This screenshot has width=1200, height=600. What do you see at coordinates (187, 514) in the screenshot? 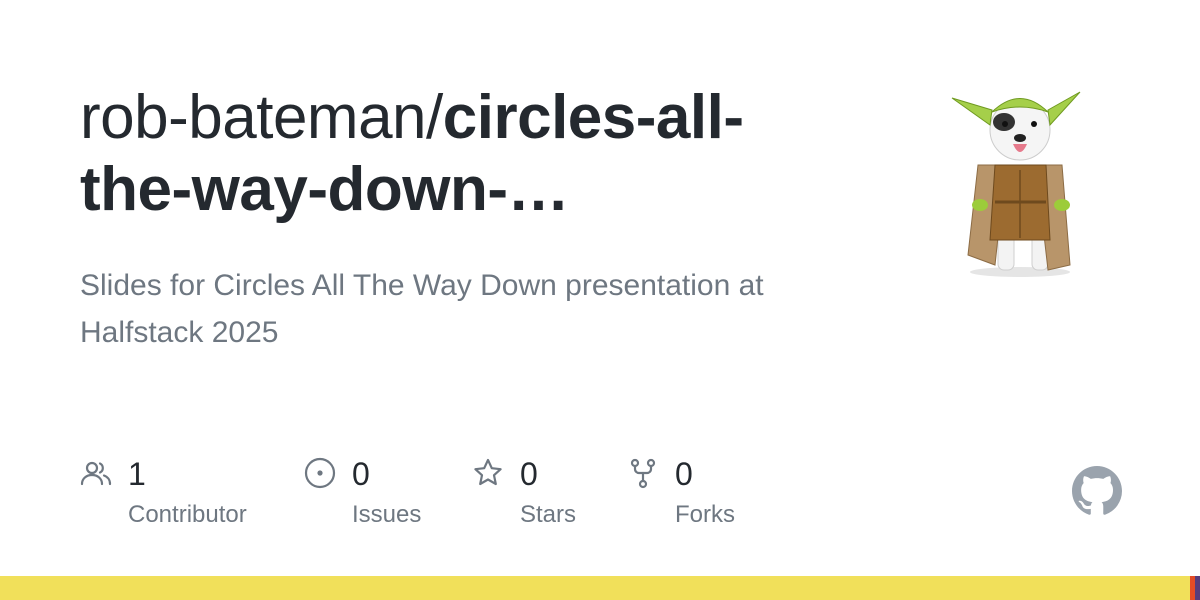
I see `contributors-label: Contributor` at bounding box center [187, 514].